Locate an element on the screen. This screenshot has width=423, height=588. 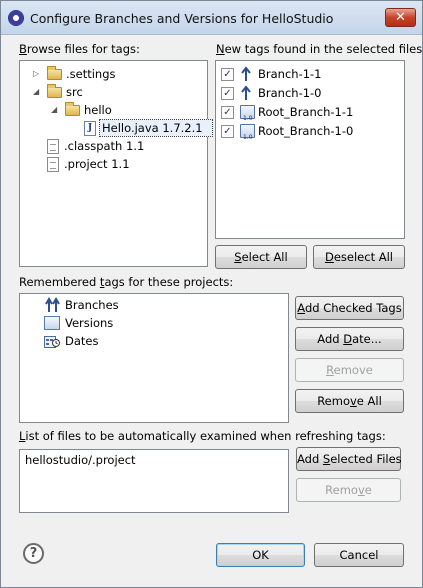
tree-item-label: src is located at coordinates (74, 92).